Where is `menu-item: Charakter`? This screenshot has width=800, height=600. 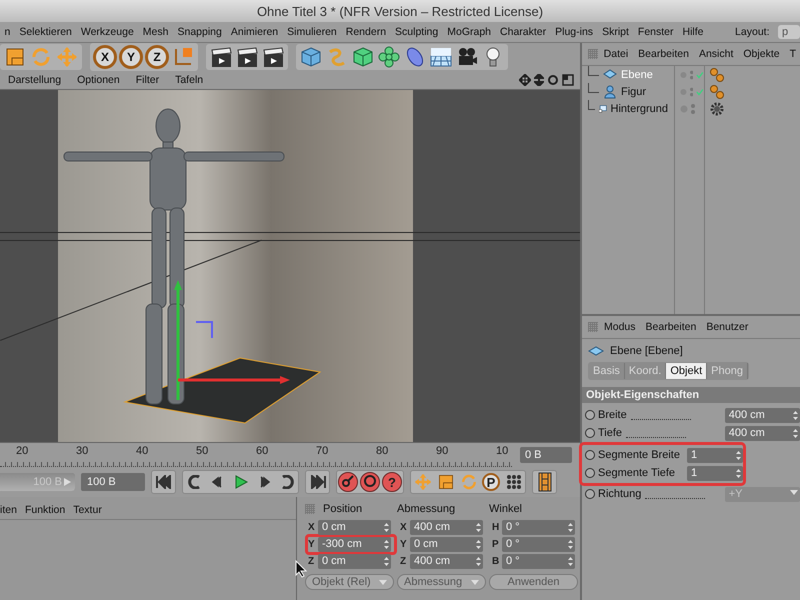
menu-item: Charakter is located at coordinates (523, 32).